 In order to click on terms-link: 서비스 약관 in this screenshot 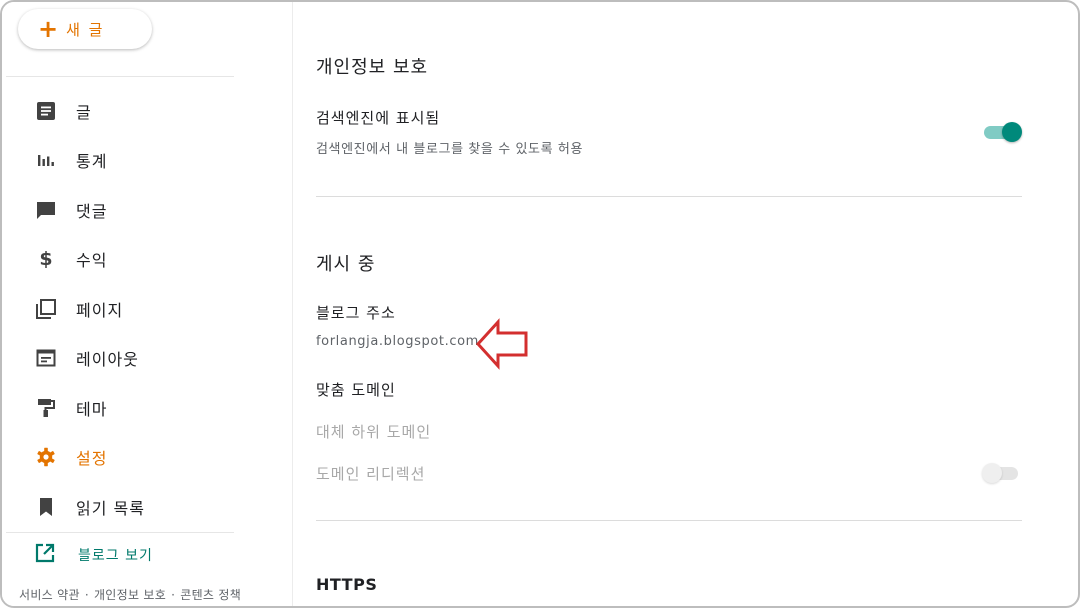, I will do `click(49, 595)`.